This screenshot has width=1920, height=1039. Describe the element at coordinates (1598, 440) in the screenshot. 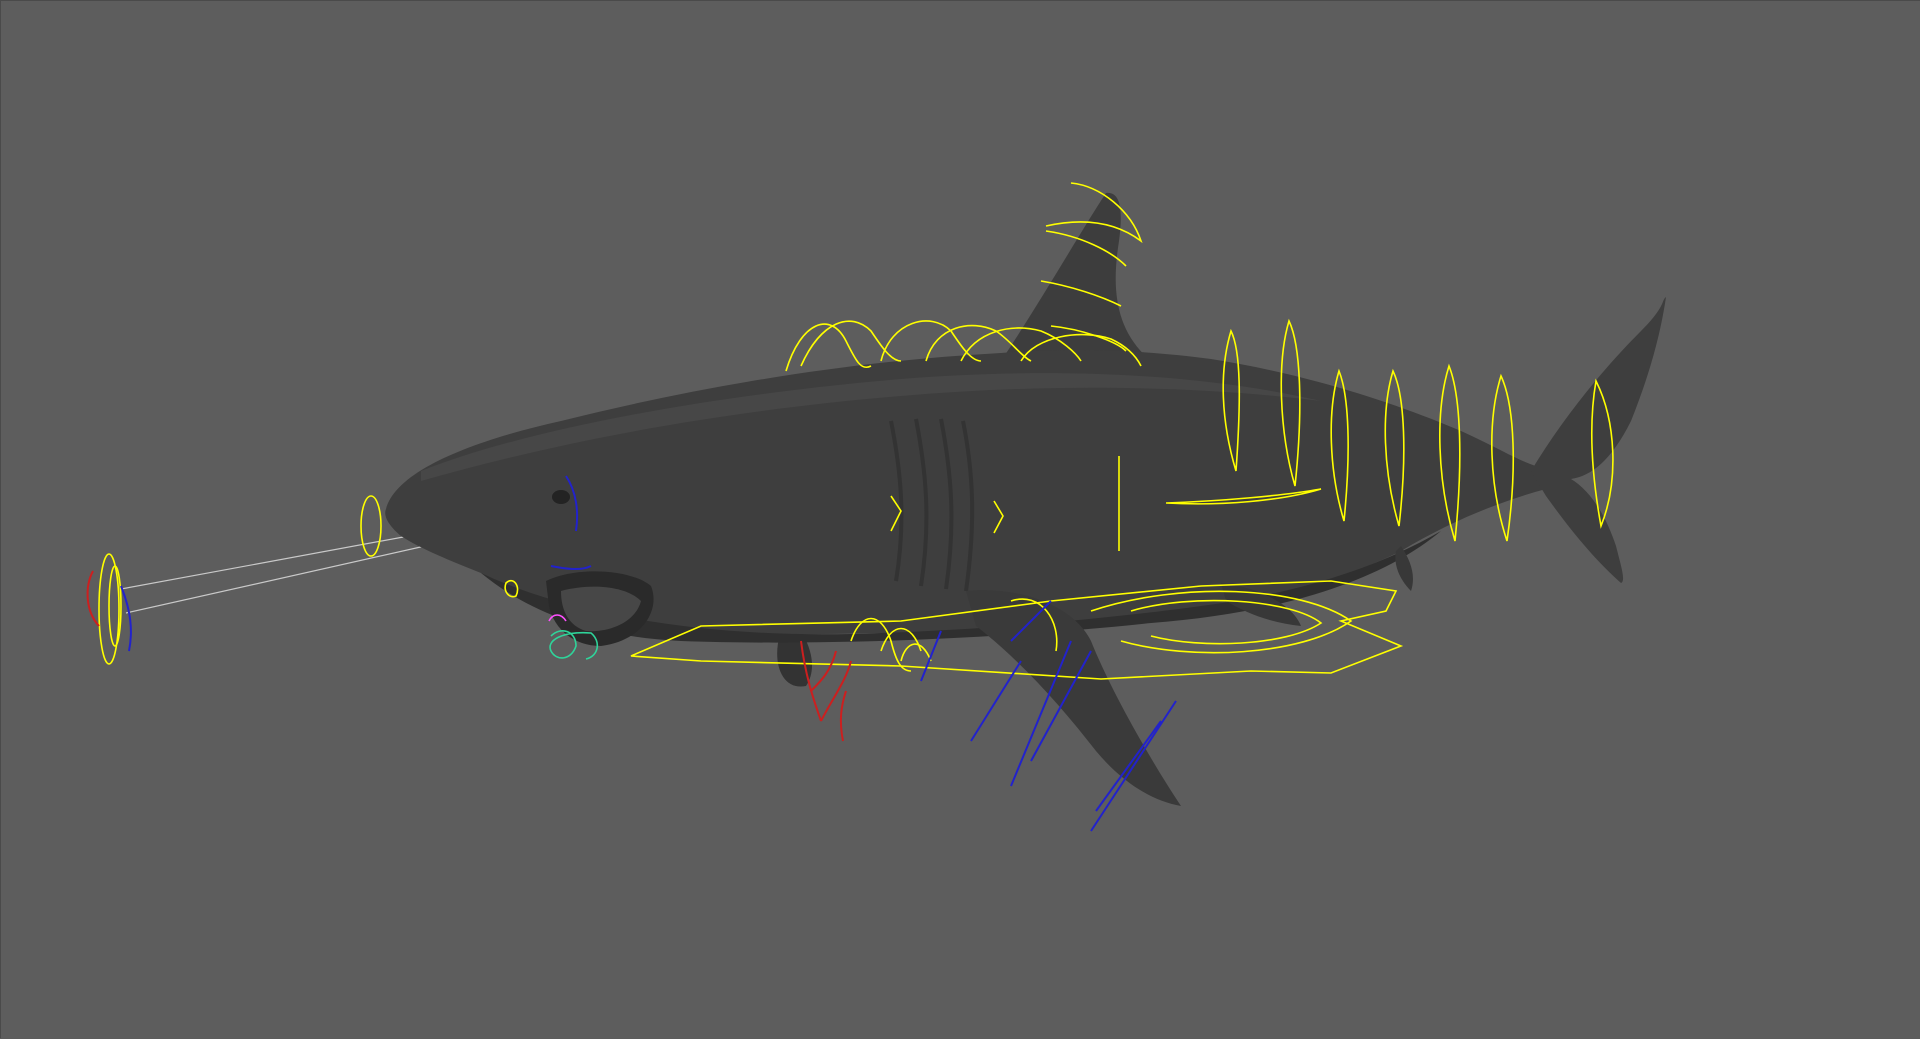

I see `tail-fin` at that location.